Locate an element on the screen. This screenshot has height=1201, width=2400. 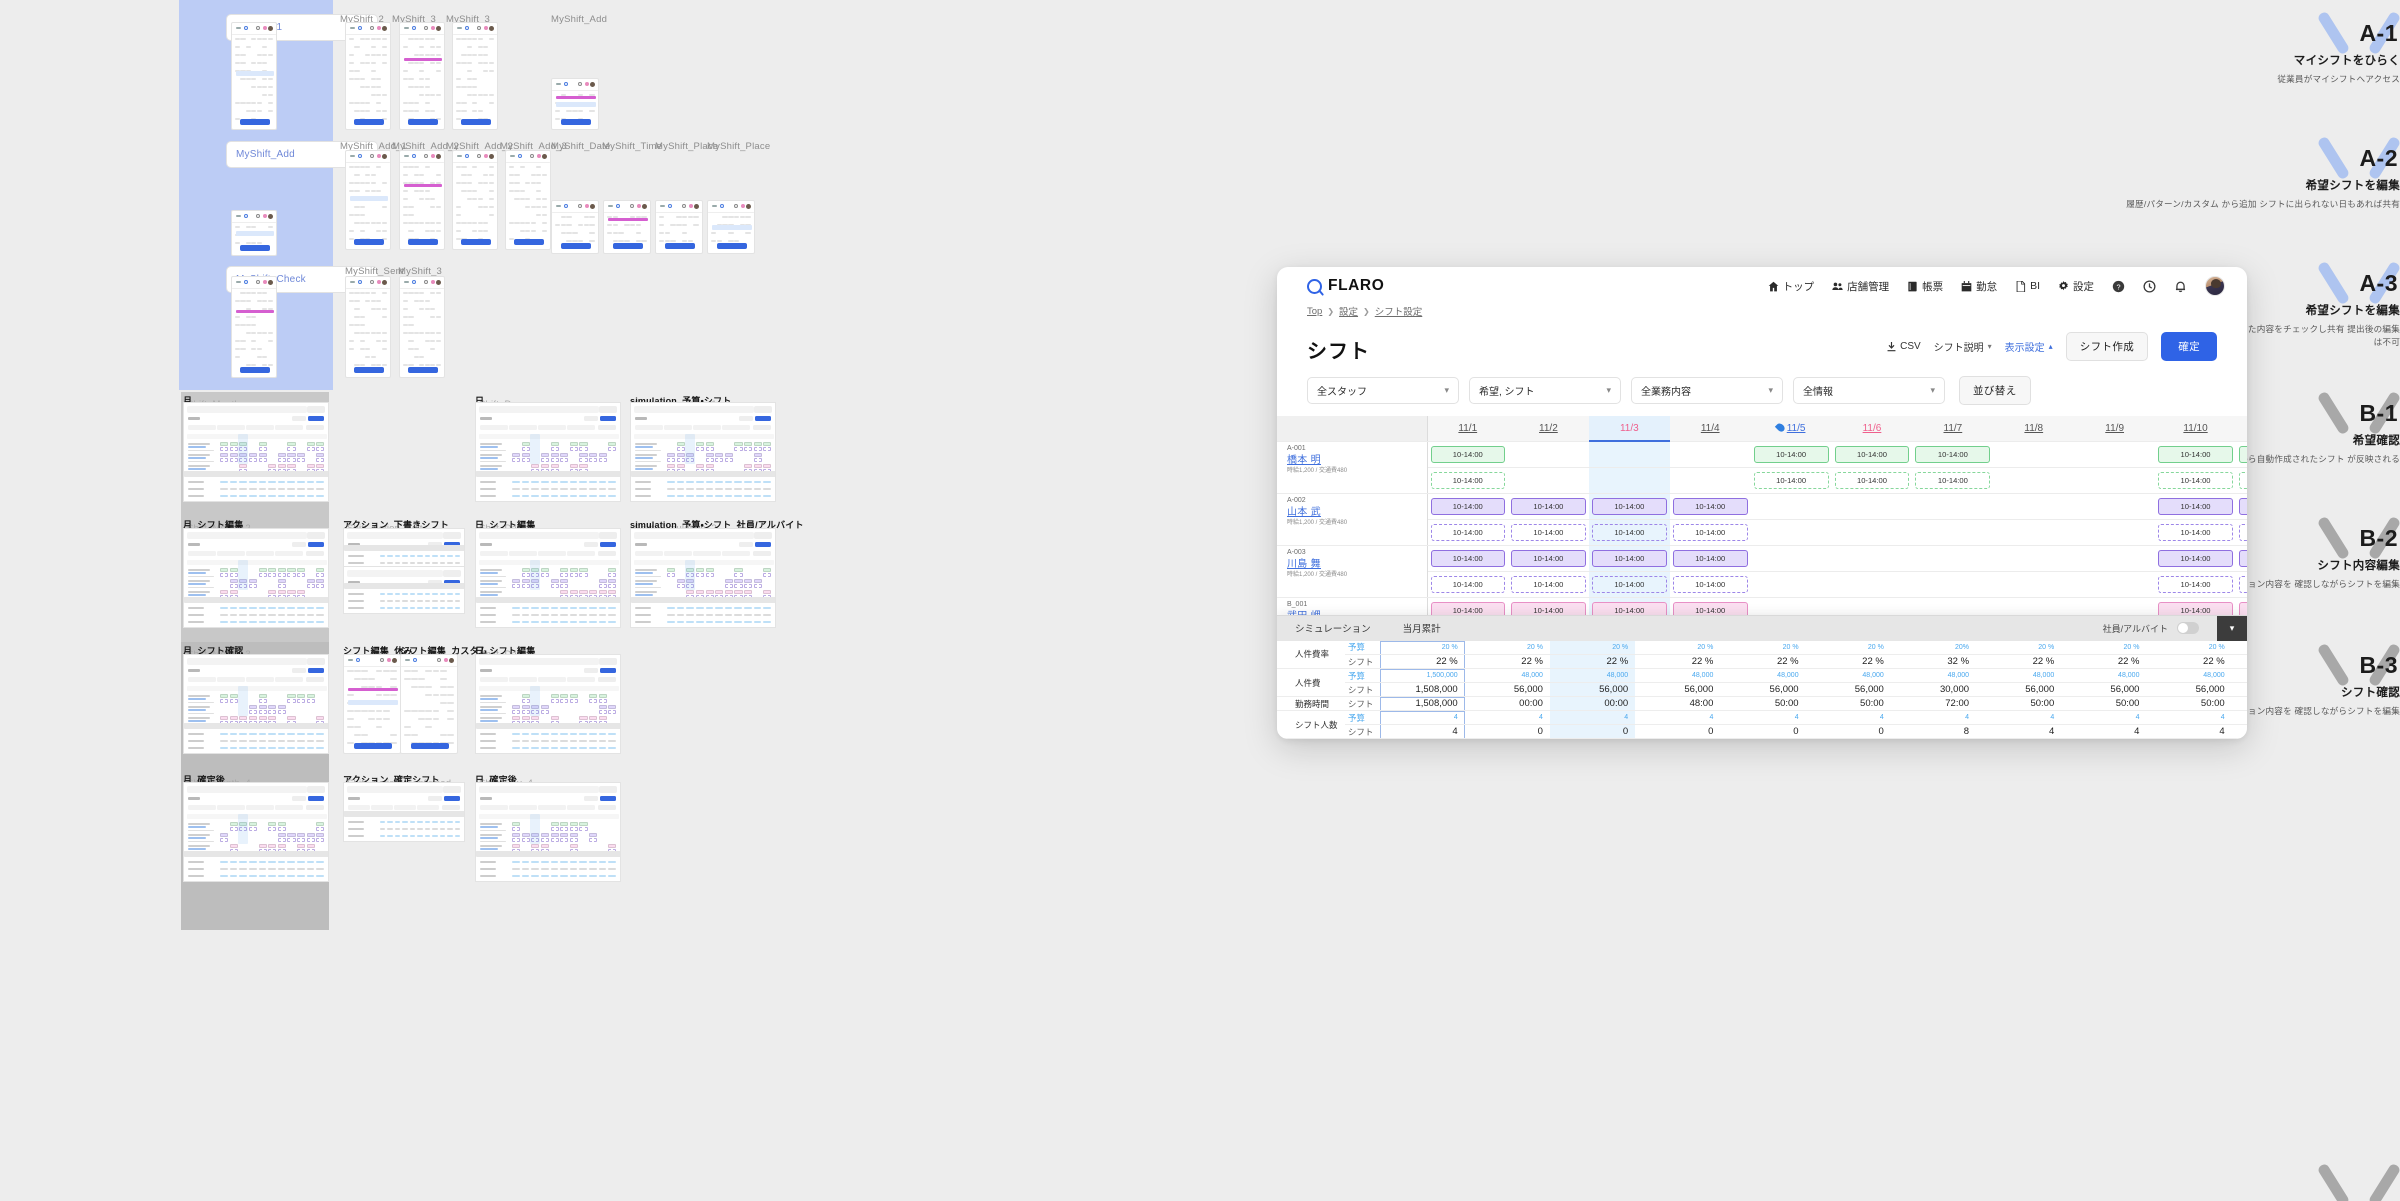
artboard-label: MyShift_Place is located at coordinates (738, 146).